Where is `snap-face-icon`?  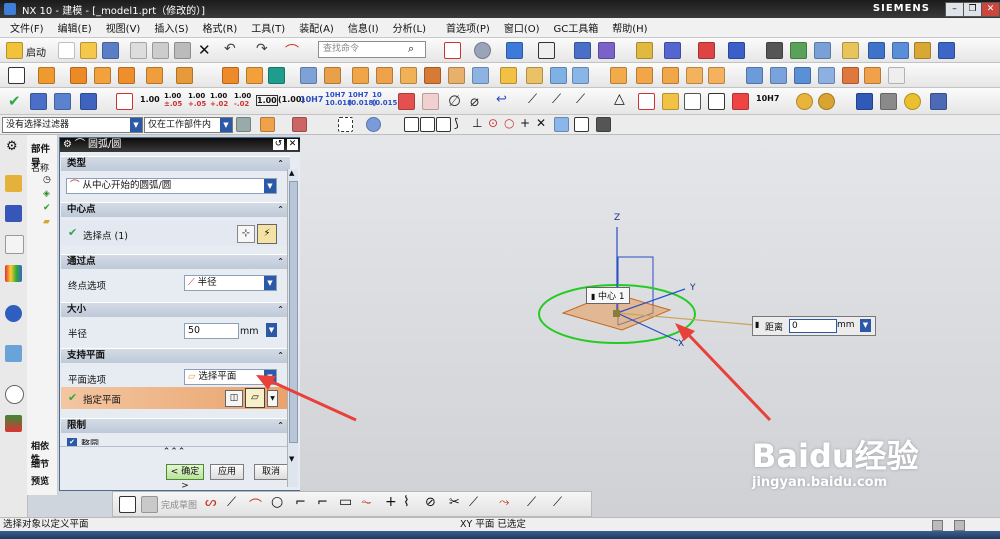 snap-face-icon is located at coordinates (561, 124).